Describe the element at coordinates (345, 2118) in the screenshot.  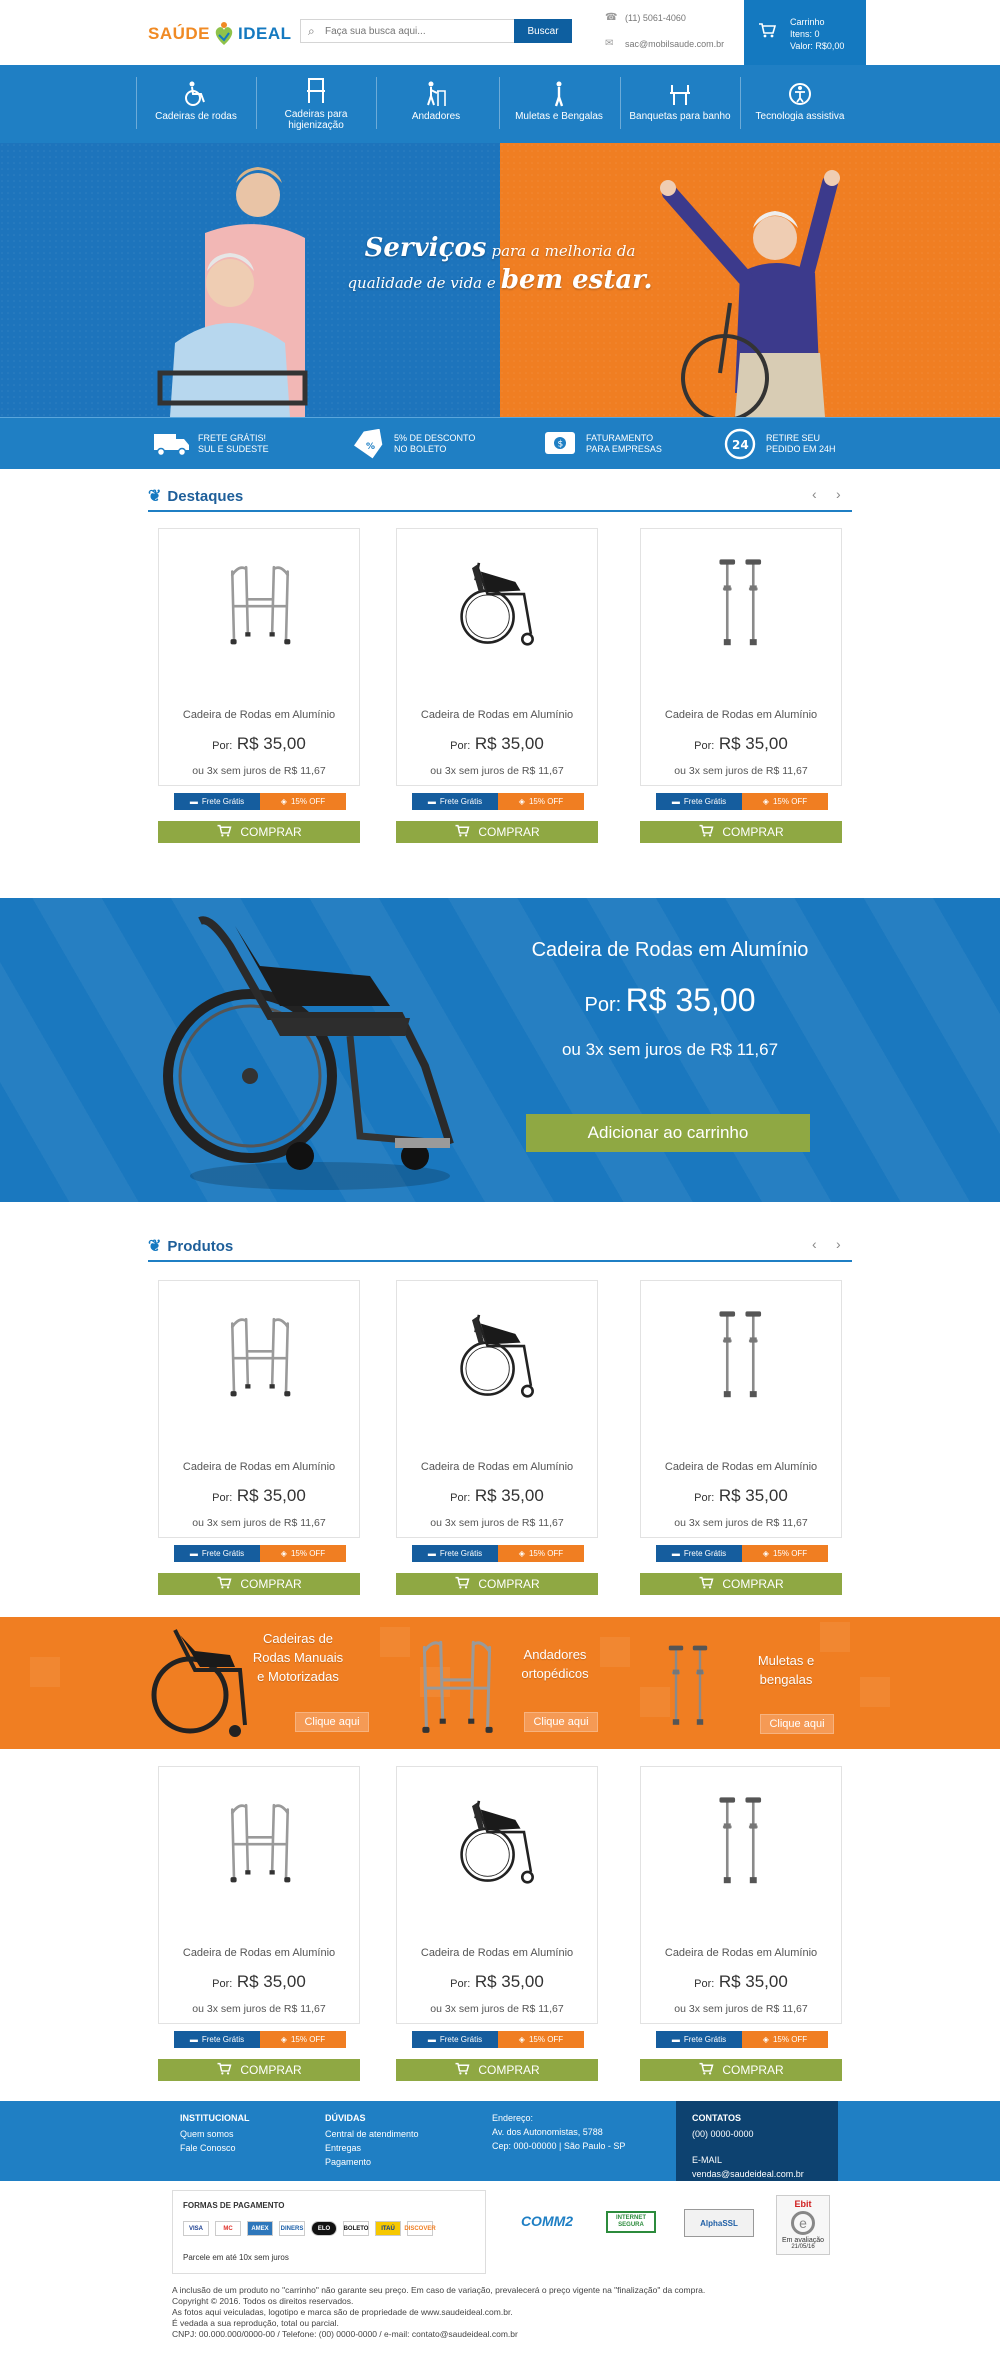
I see `footer-heading: DÚVIDAS` at that location.